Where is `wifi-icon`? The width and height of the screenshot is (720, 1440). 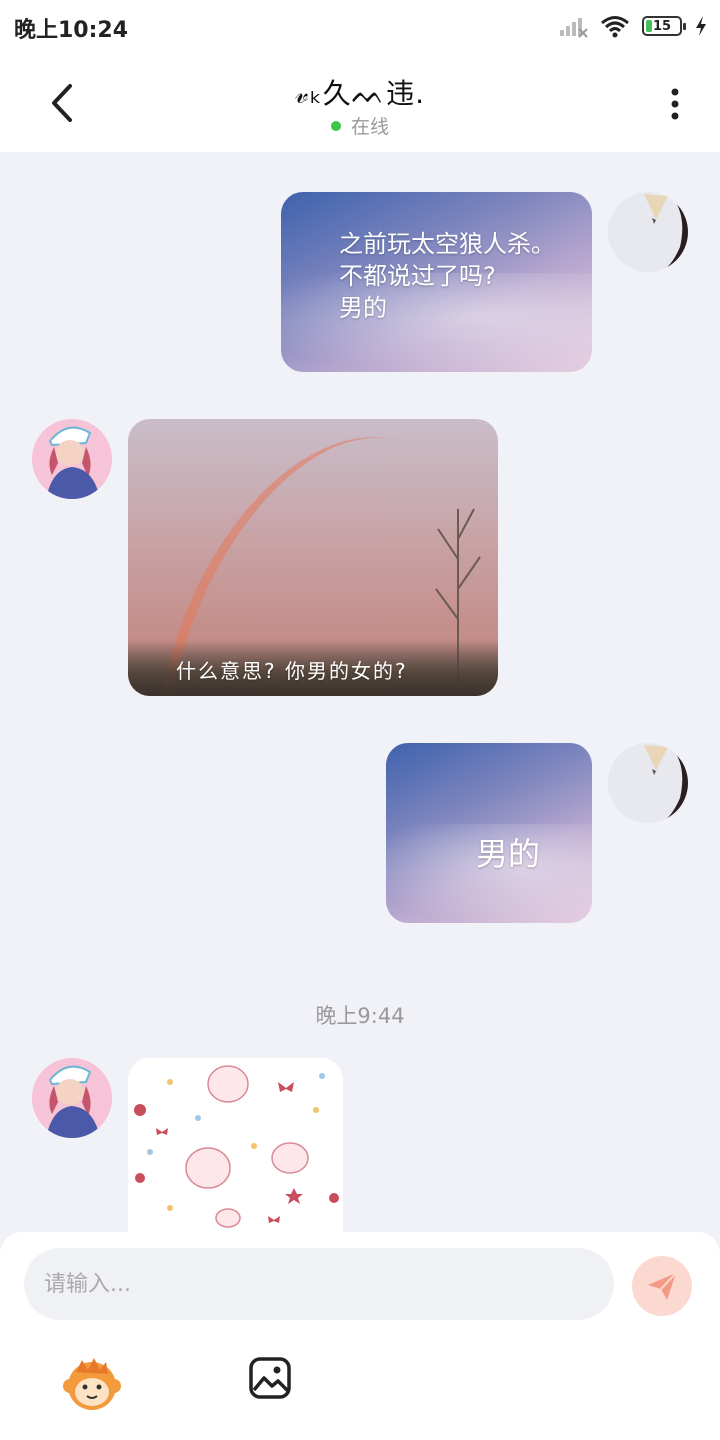 wifi-icon is located at coordinates (615, 27).